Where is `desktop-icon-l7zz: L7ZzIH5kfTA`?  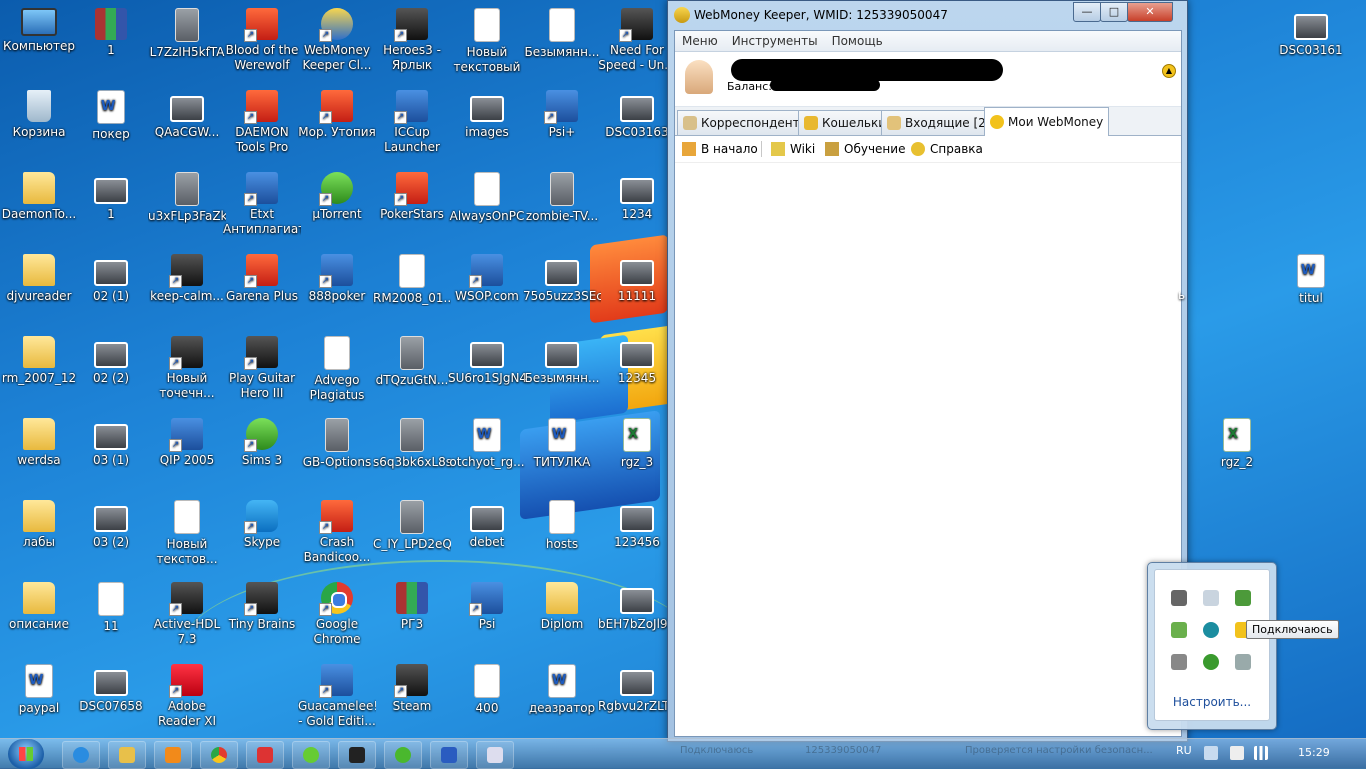
desktop-icon-l7zz: L7ZzIH5kfTA is located at coordinates (187, 34).